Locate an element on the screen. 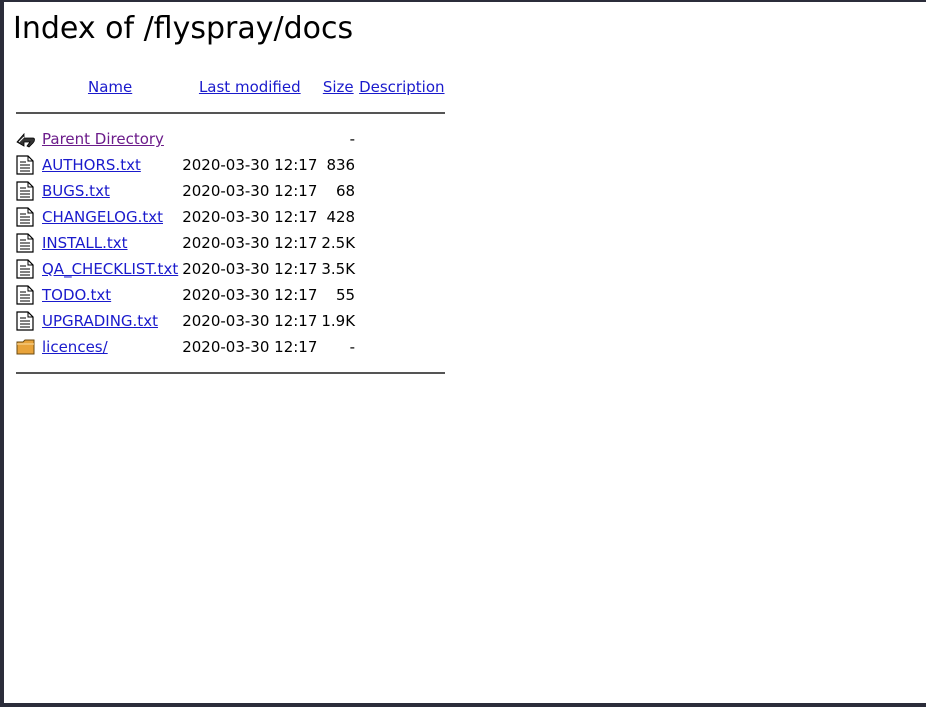 The height and width of the screenshot is (707, 926). entry-row: BUGS.txt 2020-03-30 12:17 68 is located at coordinates (230, 191).